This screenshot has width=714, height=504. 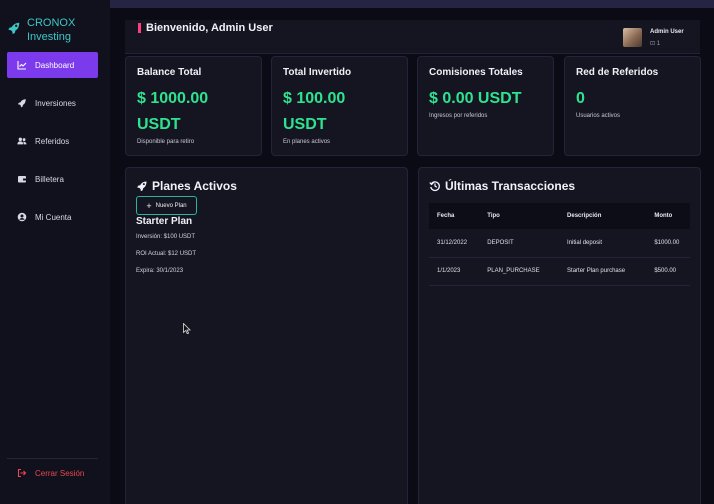 What do you see at coordinates (149, 205) in the screenshot?
I see `plus-icon: +` at bounding box center [149, 205].